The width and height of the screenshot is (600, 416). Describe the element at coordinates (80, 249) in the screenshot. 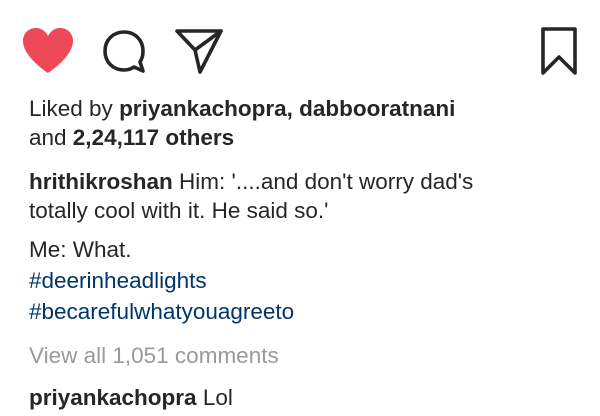

I see `caption-text-line-3: Me: What.` at that location.